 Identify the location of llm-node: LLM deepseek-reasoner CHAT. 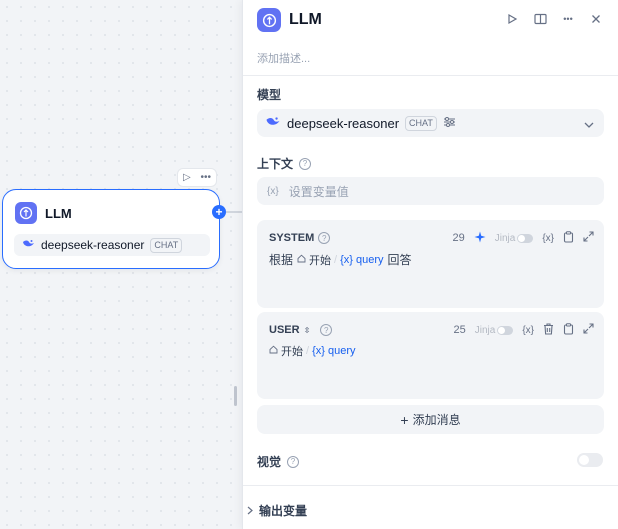
(111, 229).